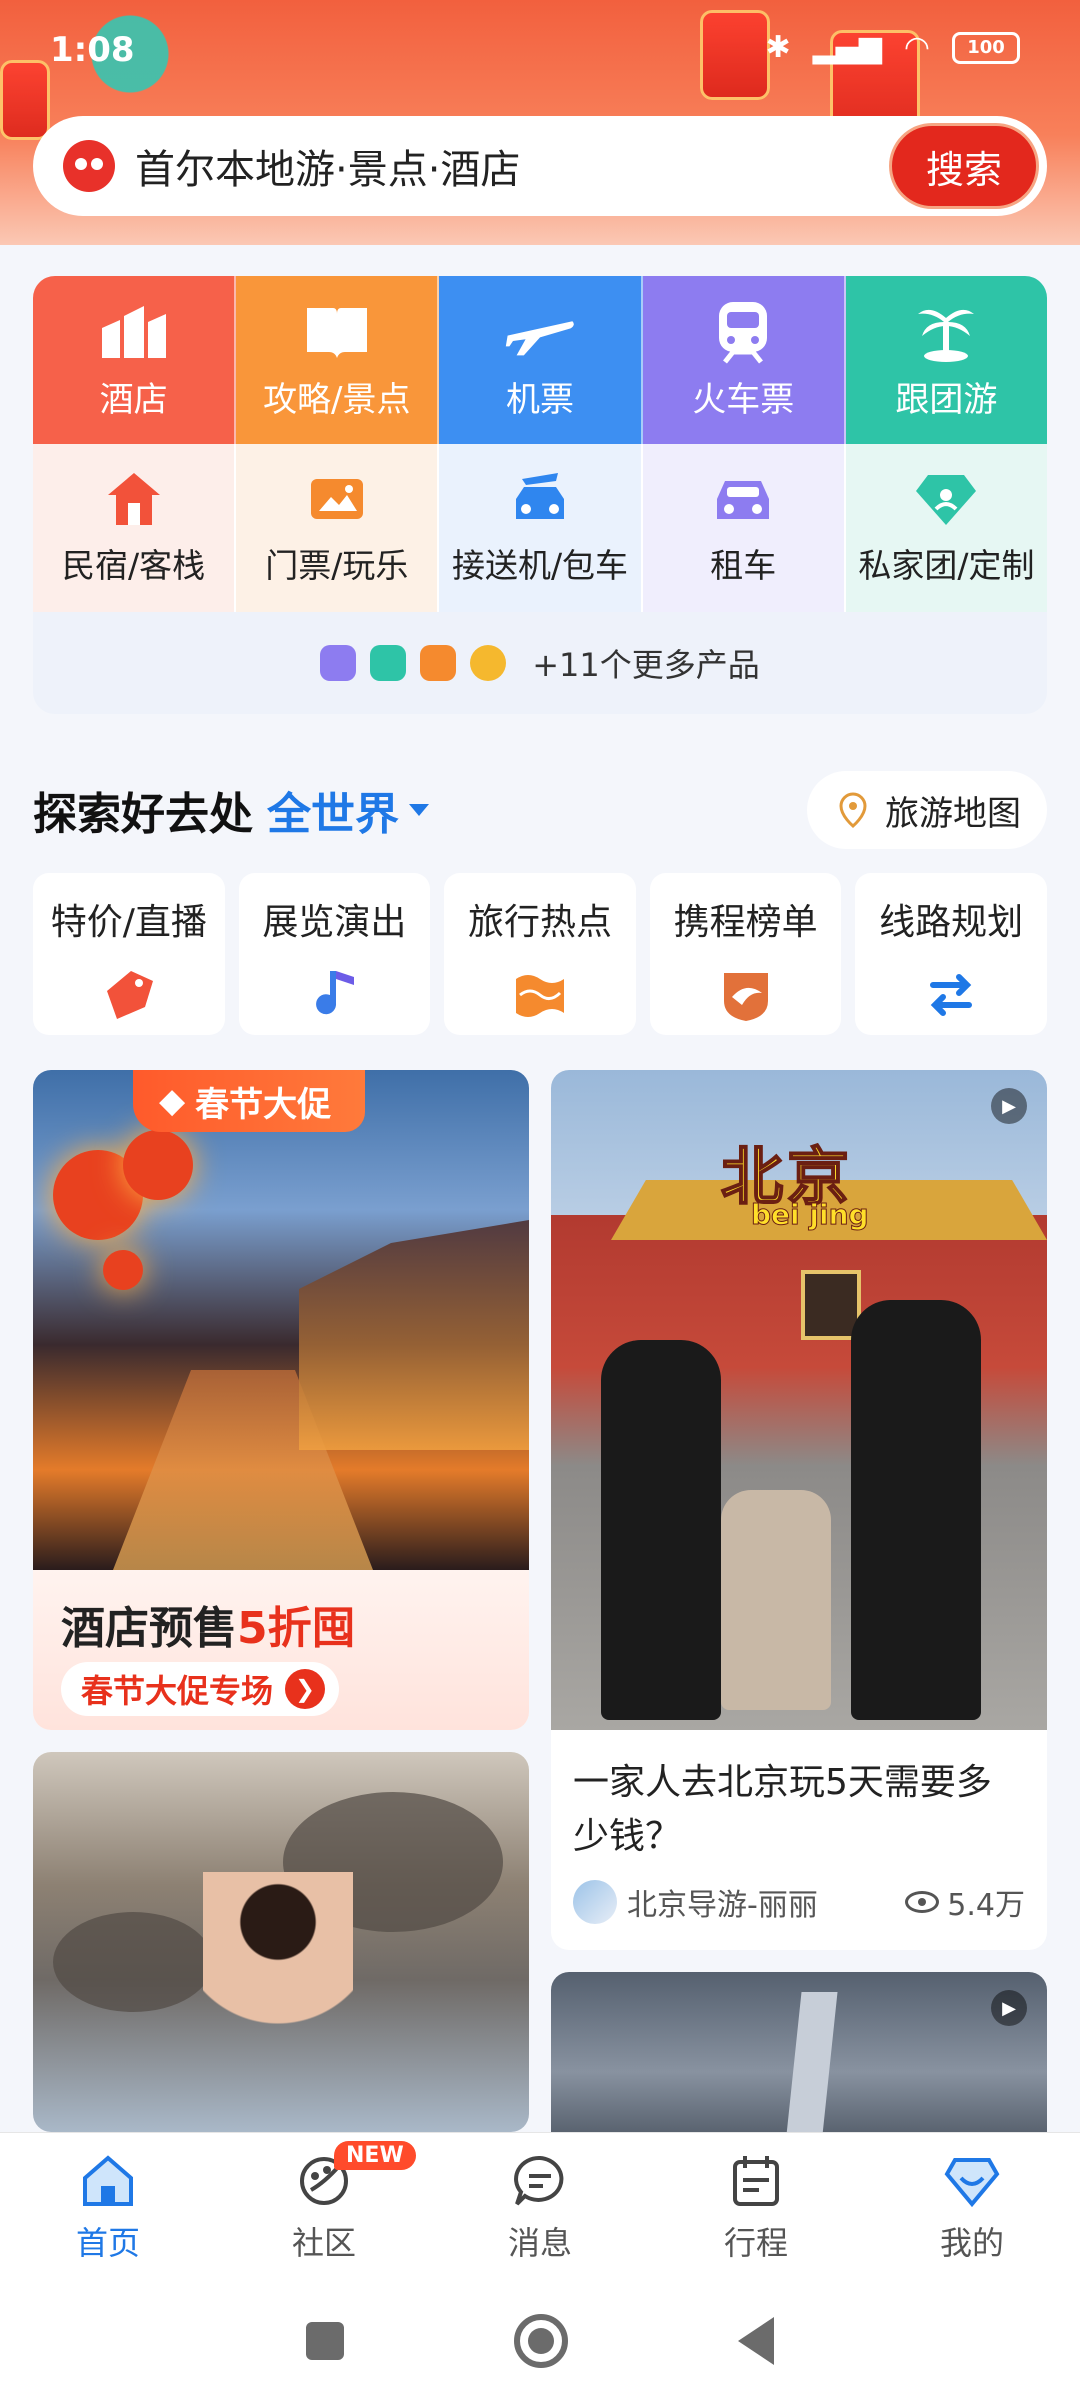 The height and width of the screenshot is (2400, 1080). What do you see at coordinates (336, 499) in the screenshot?
I see `ticket-icon` at bounding box center [336, 499].